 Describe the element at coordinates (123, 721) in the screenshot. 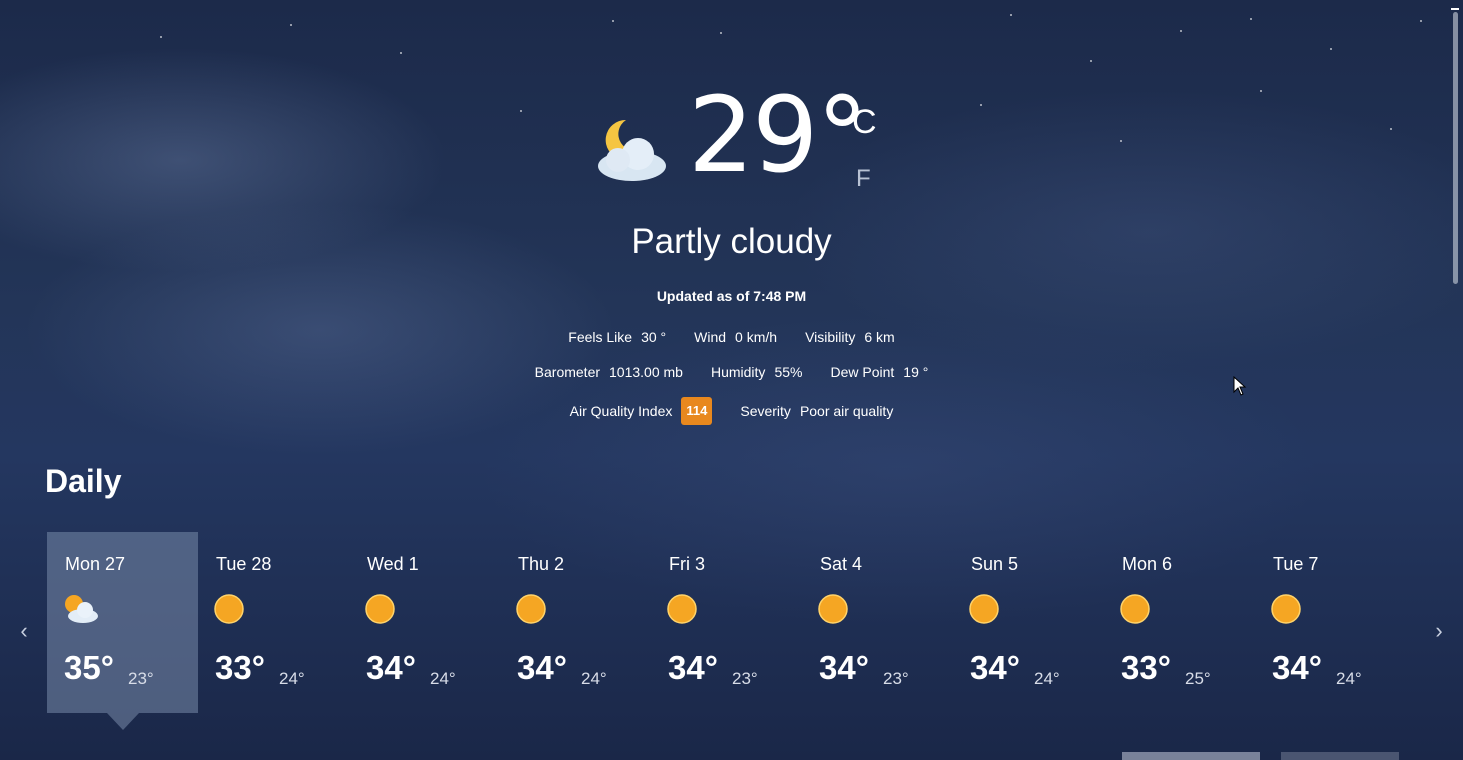

I see `selected-day-indicator` at that location.